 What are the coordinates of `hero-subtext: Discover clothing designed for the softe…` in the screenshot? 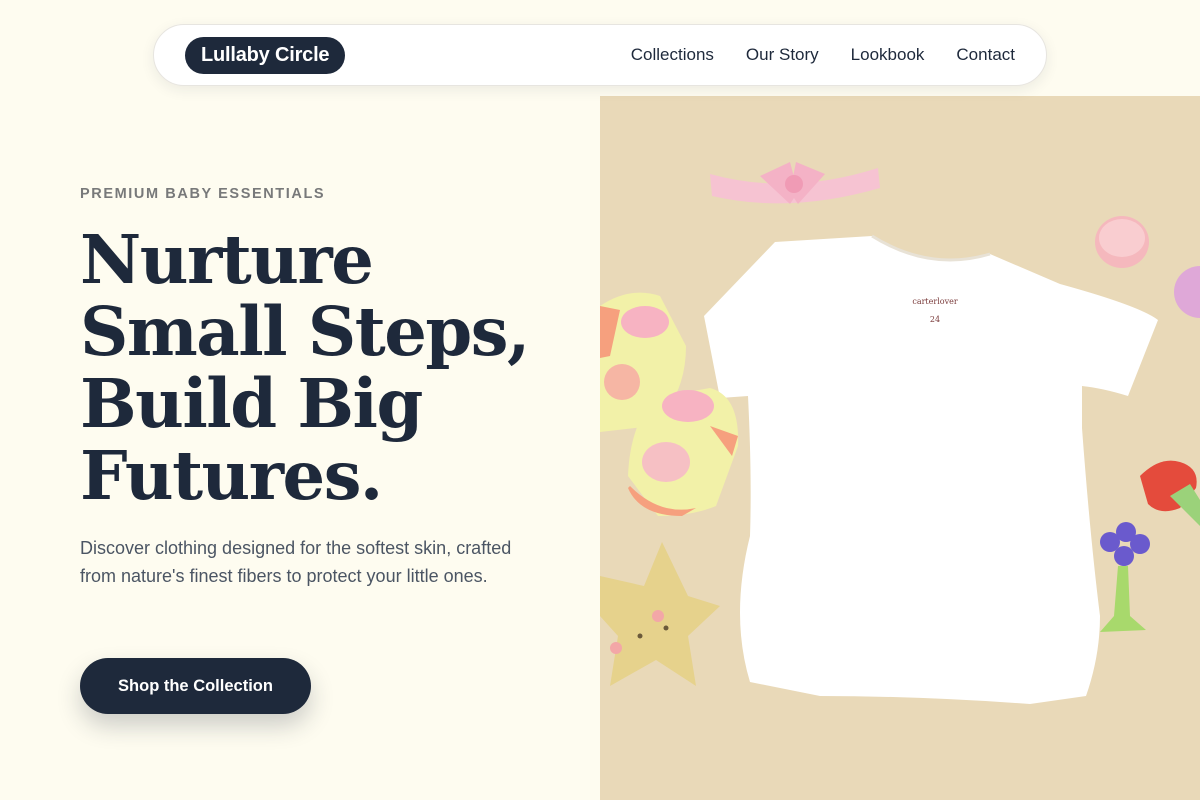 It's located at (296, 562).